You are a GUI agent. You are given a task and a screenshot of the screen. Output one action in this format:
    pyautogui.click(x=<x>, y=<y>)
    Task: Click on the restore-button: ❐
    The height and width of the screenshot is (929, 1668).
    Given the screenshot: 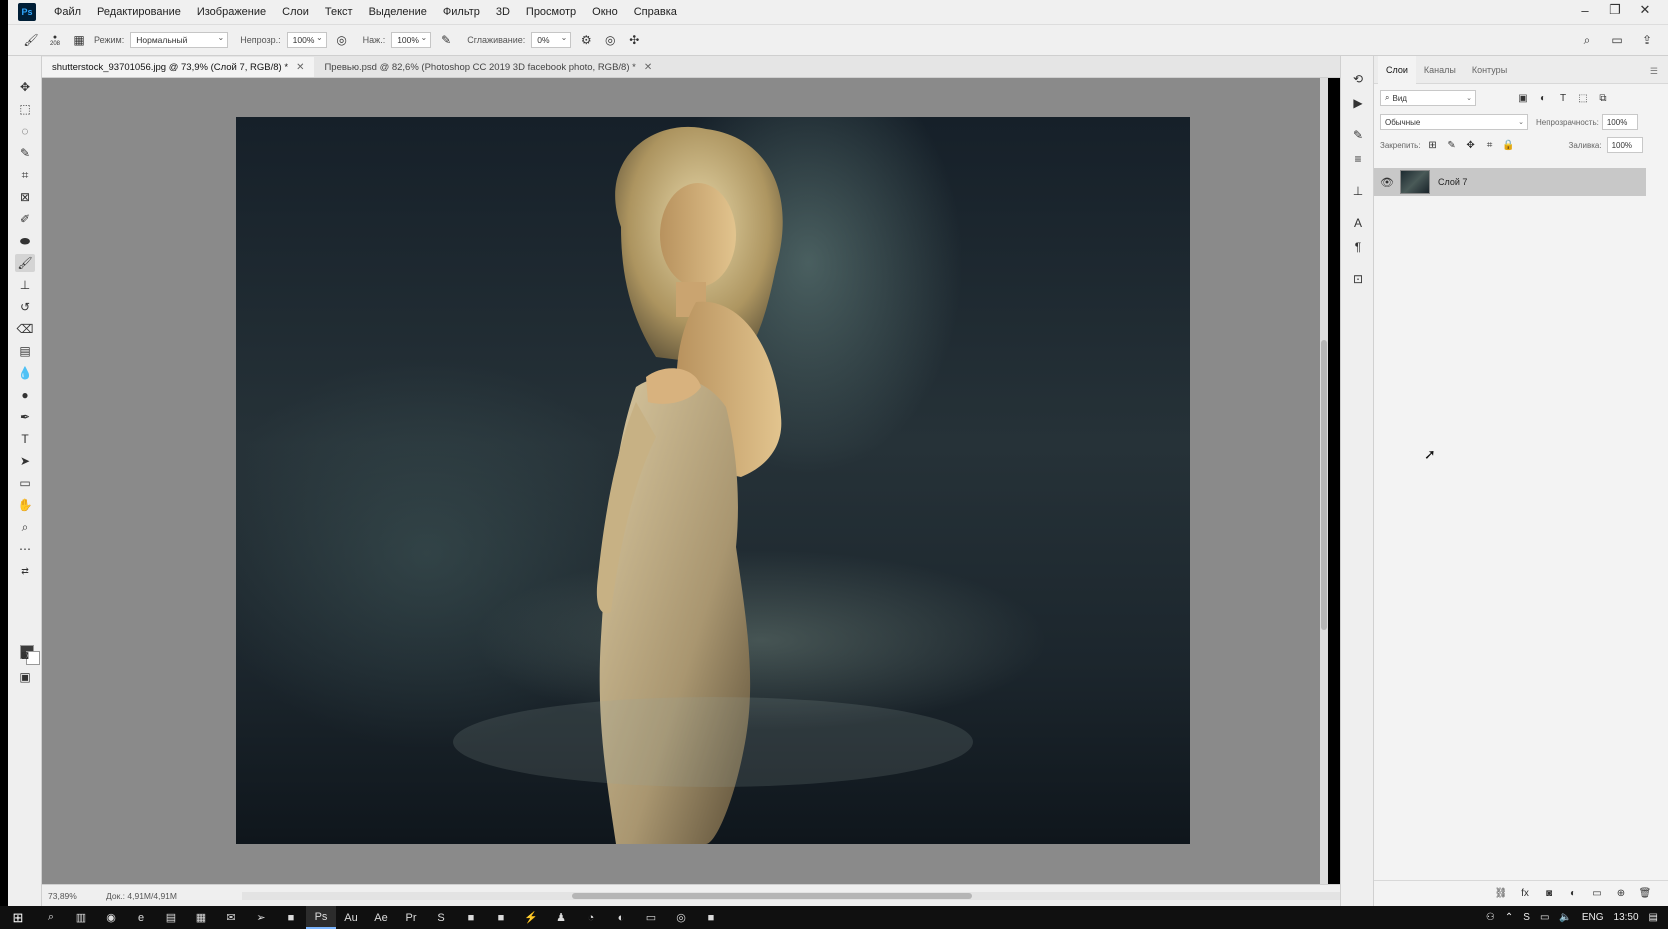 What is the action you would take?
    pyautogui.click(x=1615, y=10)
    